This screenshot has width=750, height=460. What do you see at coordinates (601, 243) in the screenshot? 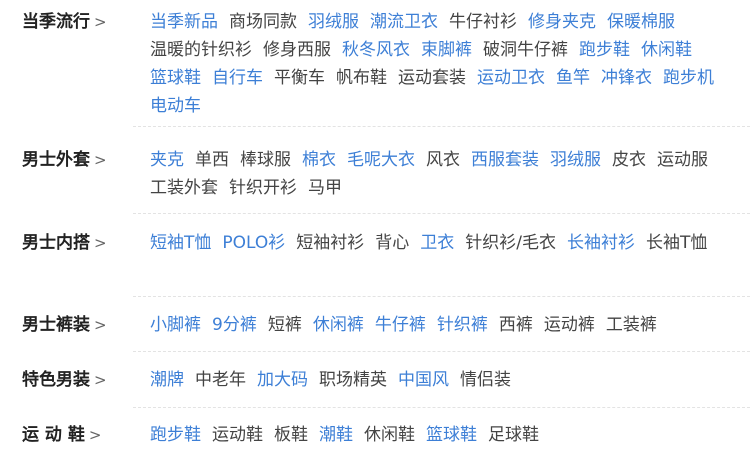
I see `category-link: 长袖衬衫` at bounding box center [601, 243].